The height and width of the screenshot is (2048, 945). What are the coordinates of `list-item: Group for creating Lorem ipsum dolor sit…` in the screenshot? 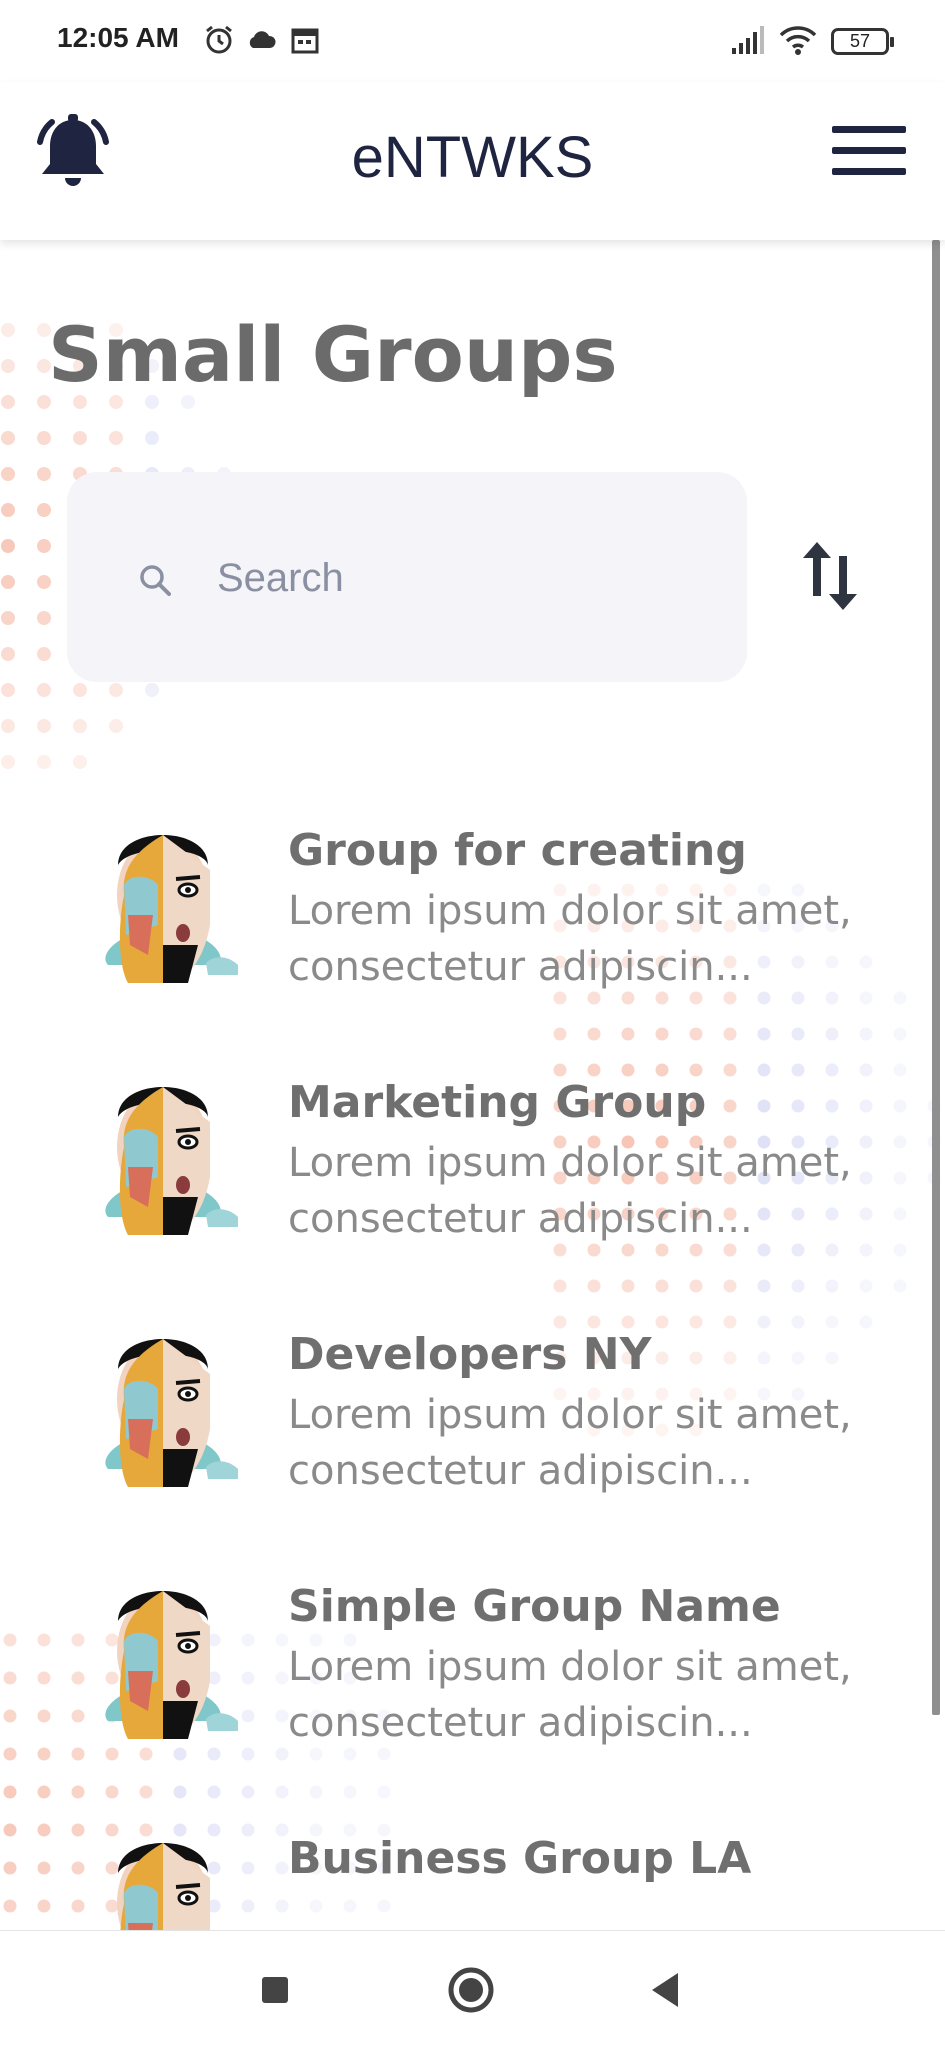 It's located at (472, 920).